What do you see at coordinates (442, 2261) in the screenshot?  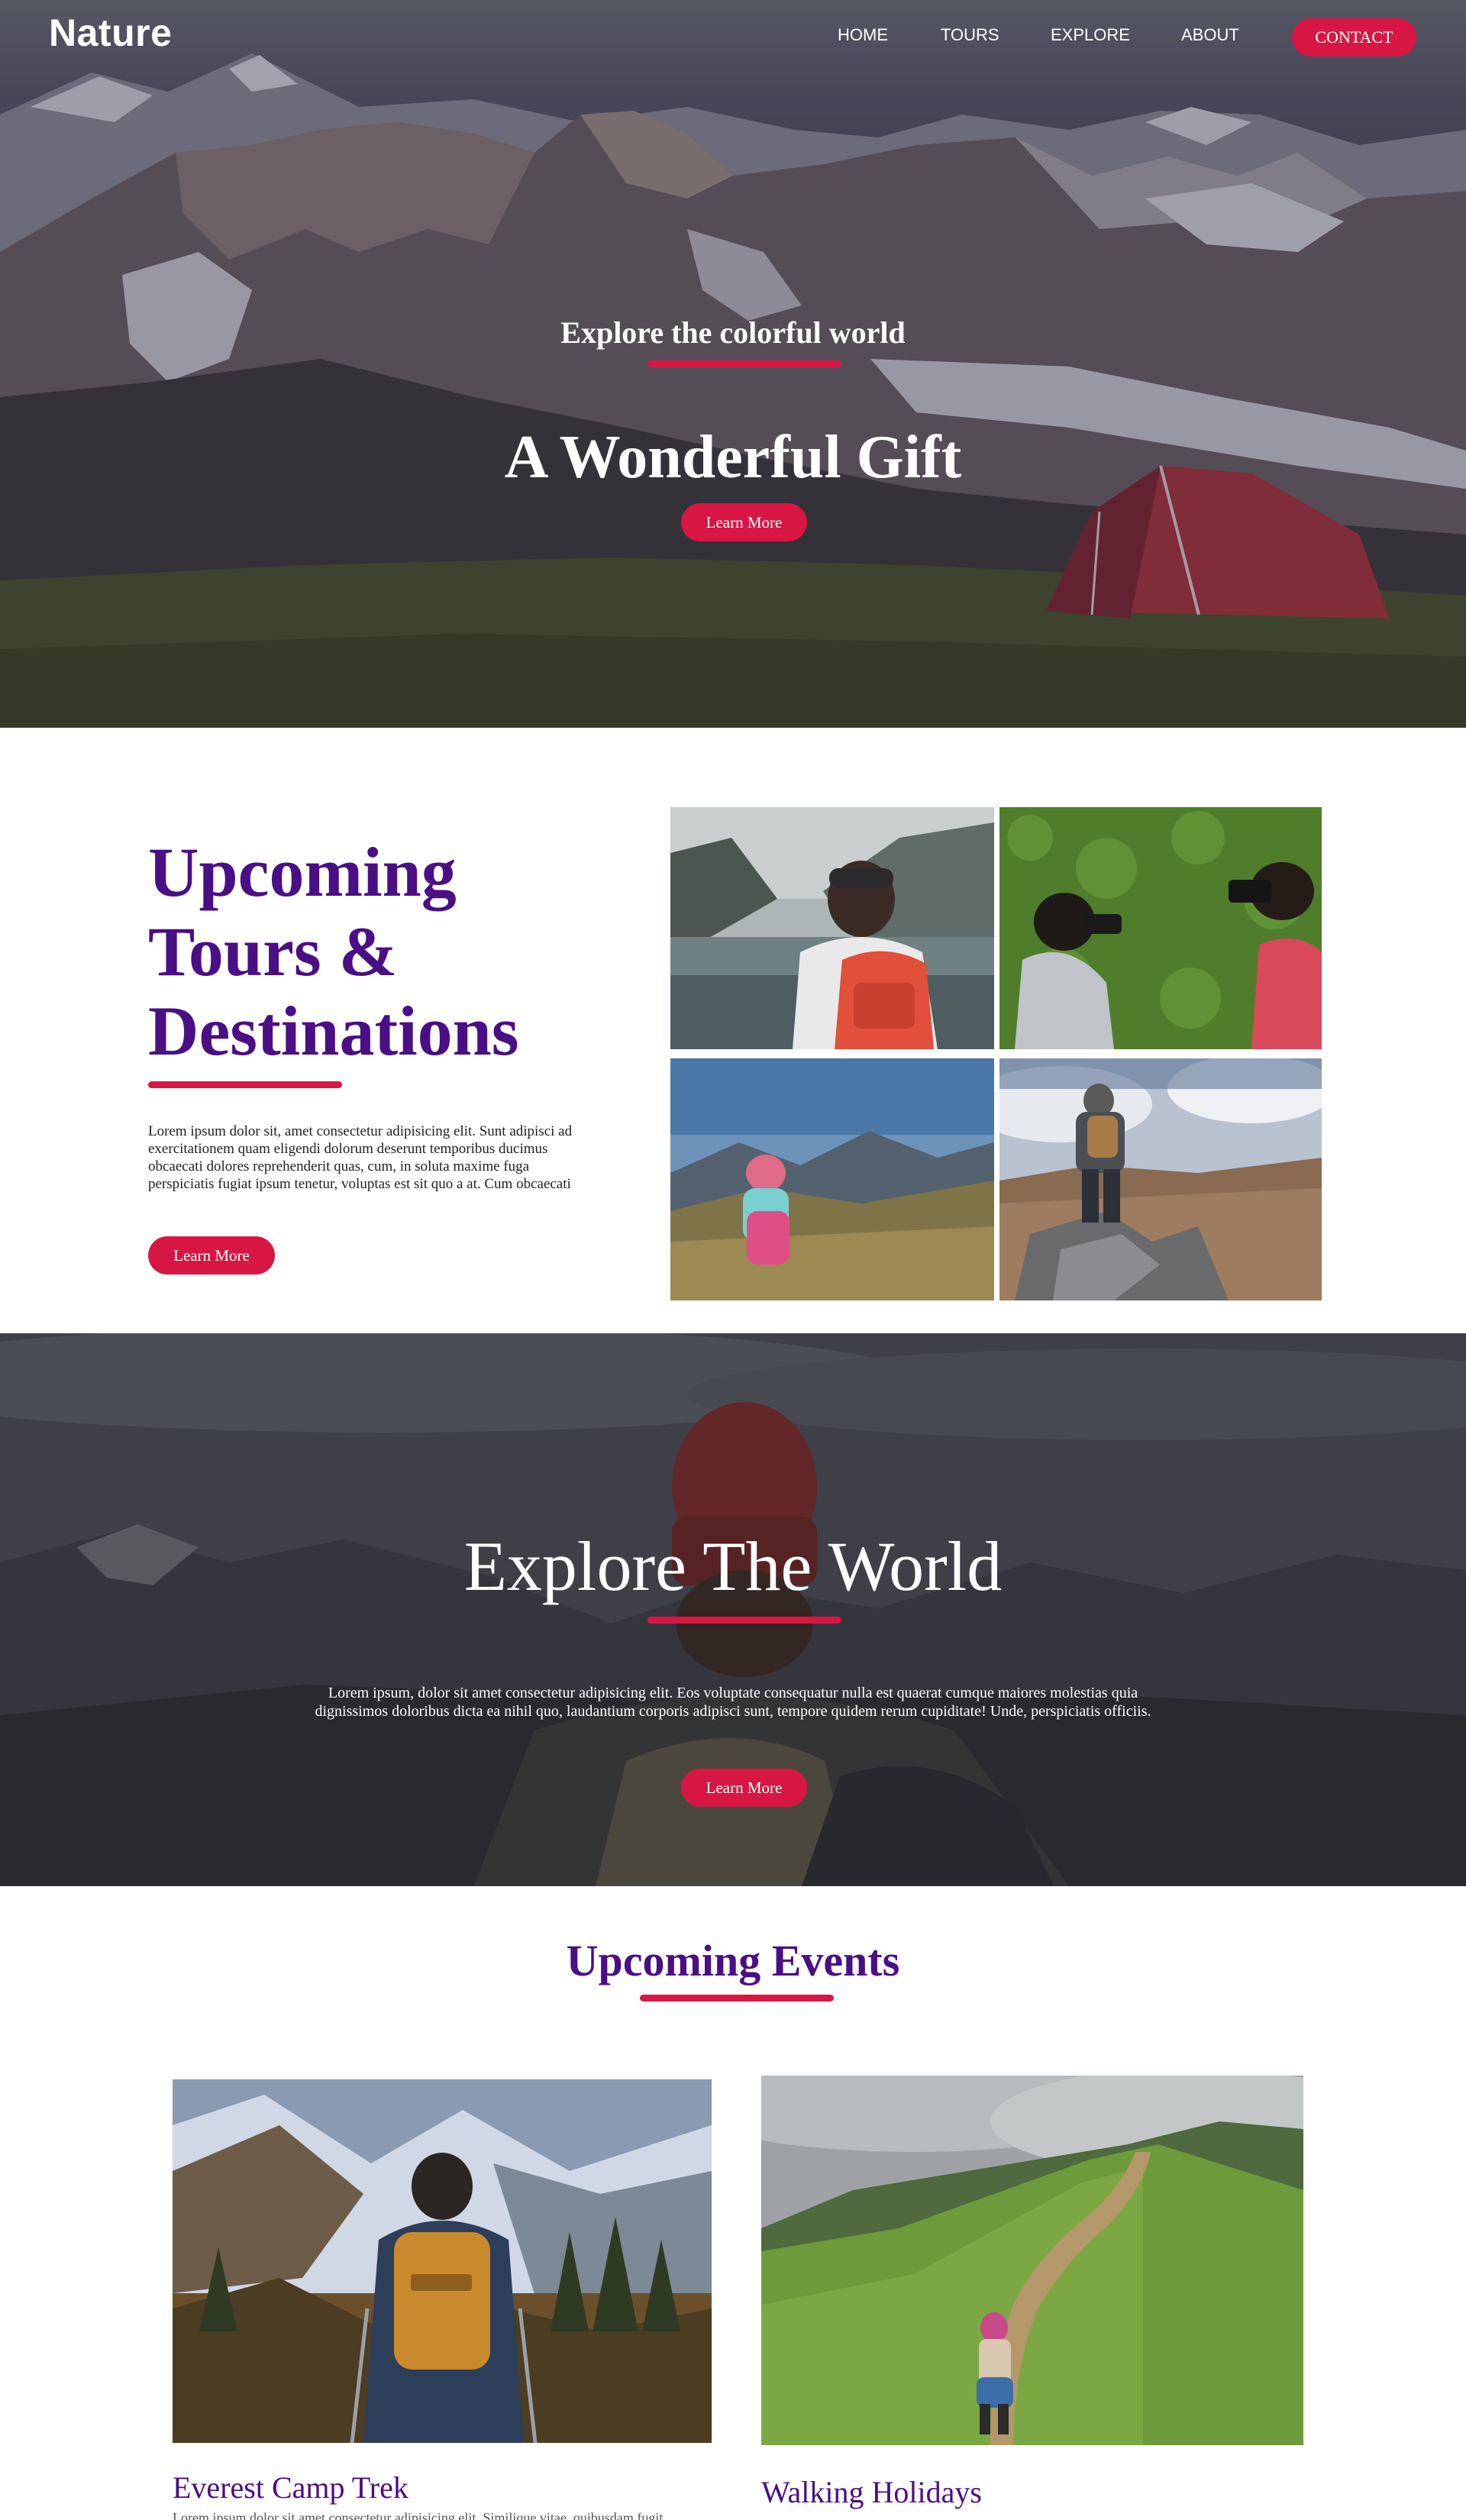 I see `event-photo-everest` at bounding box center [442, 2261].